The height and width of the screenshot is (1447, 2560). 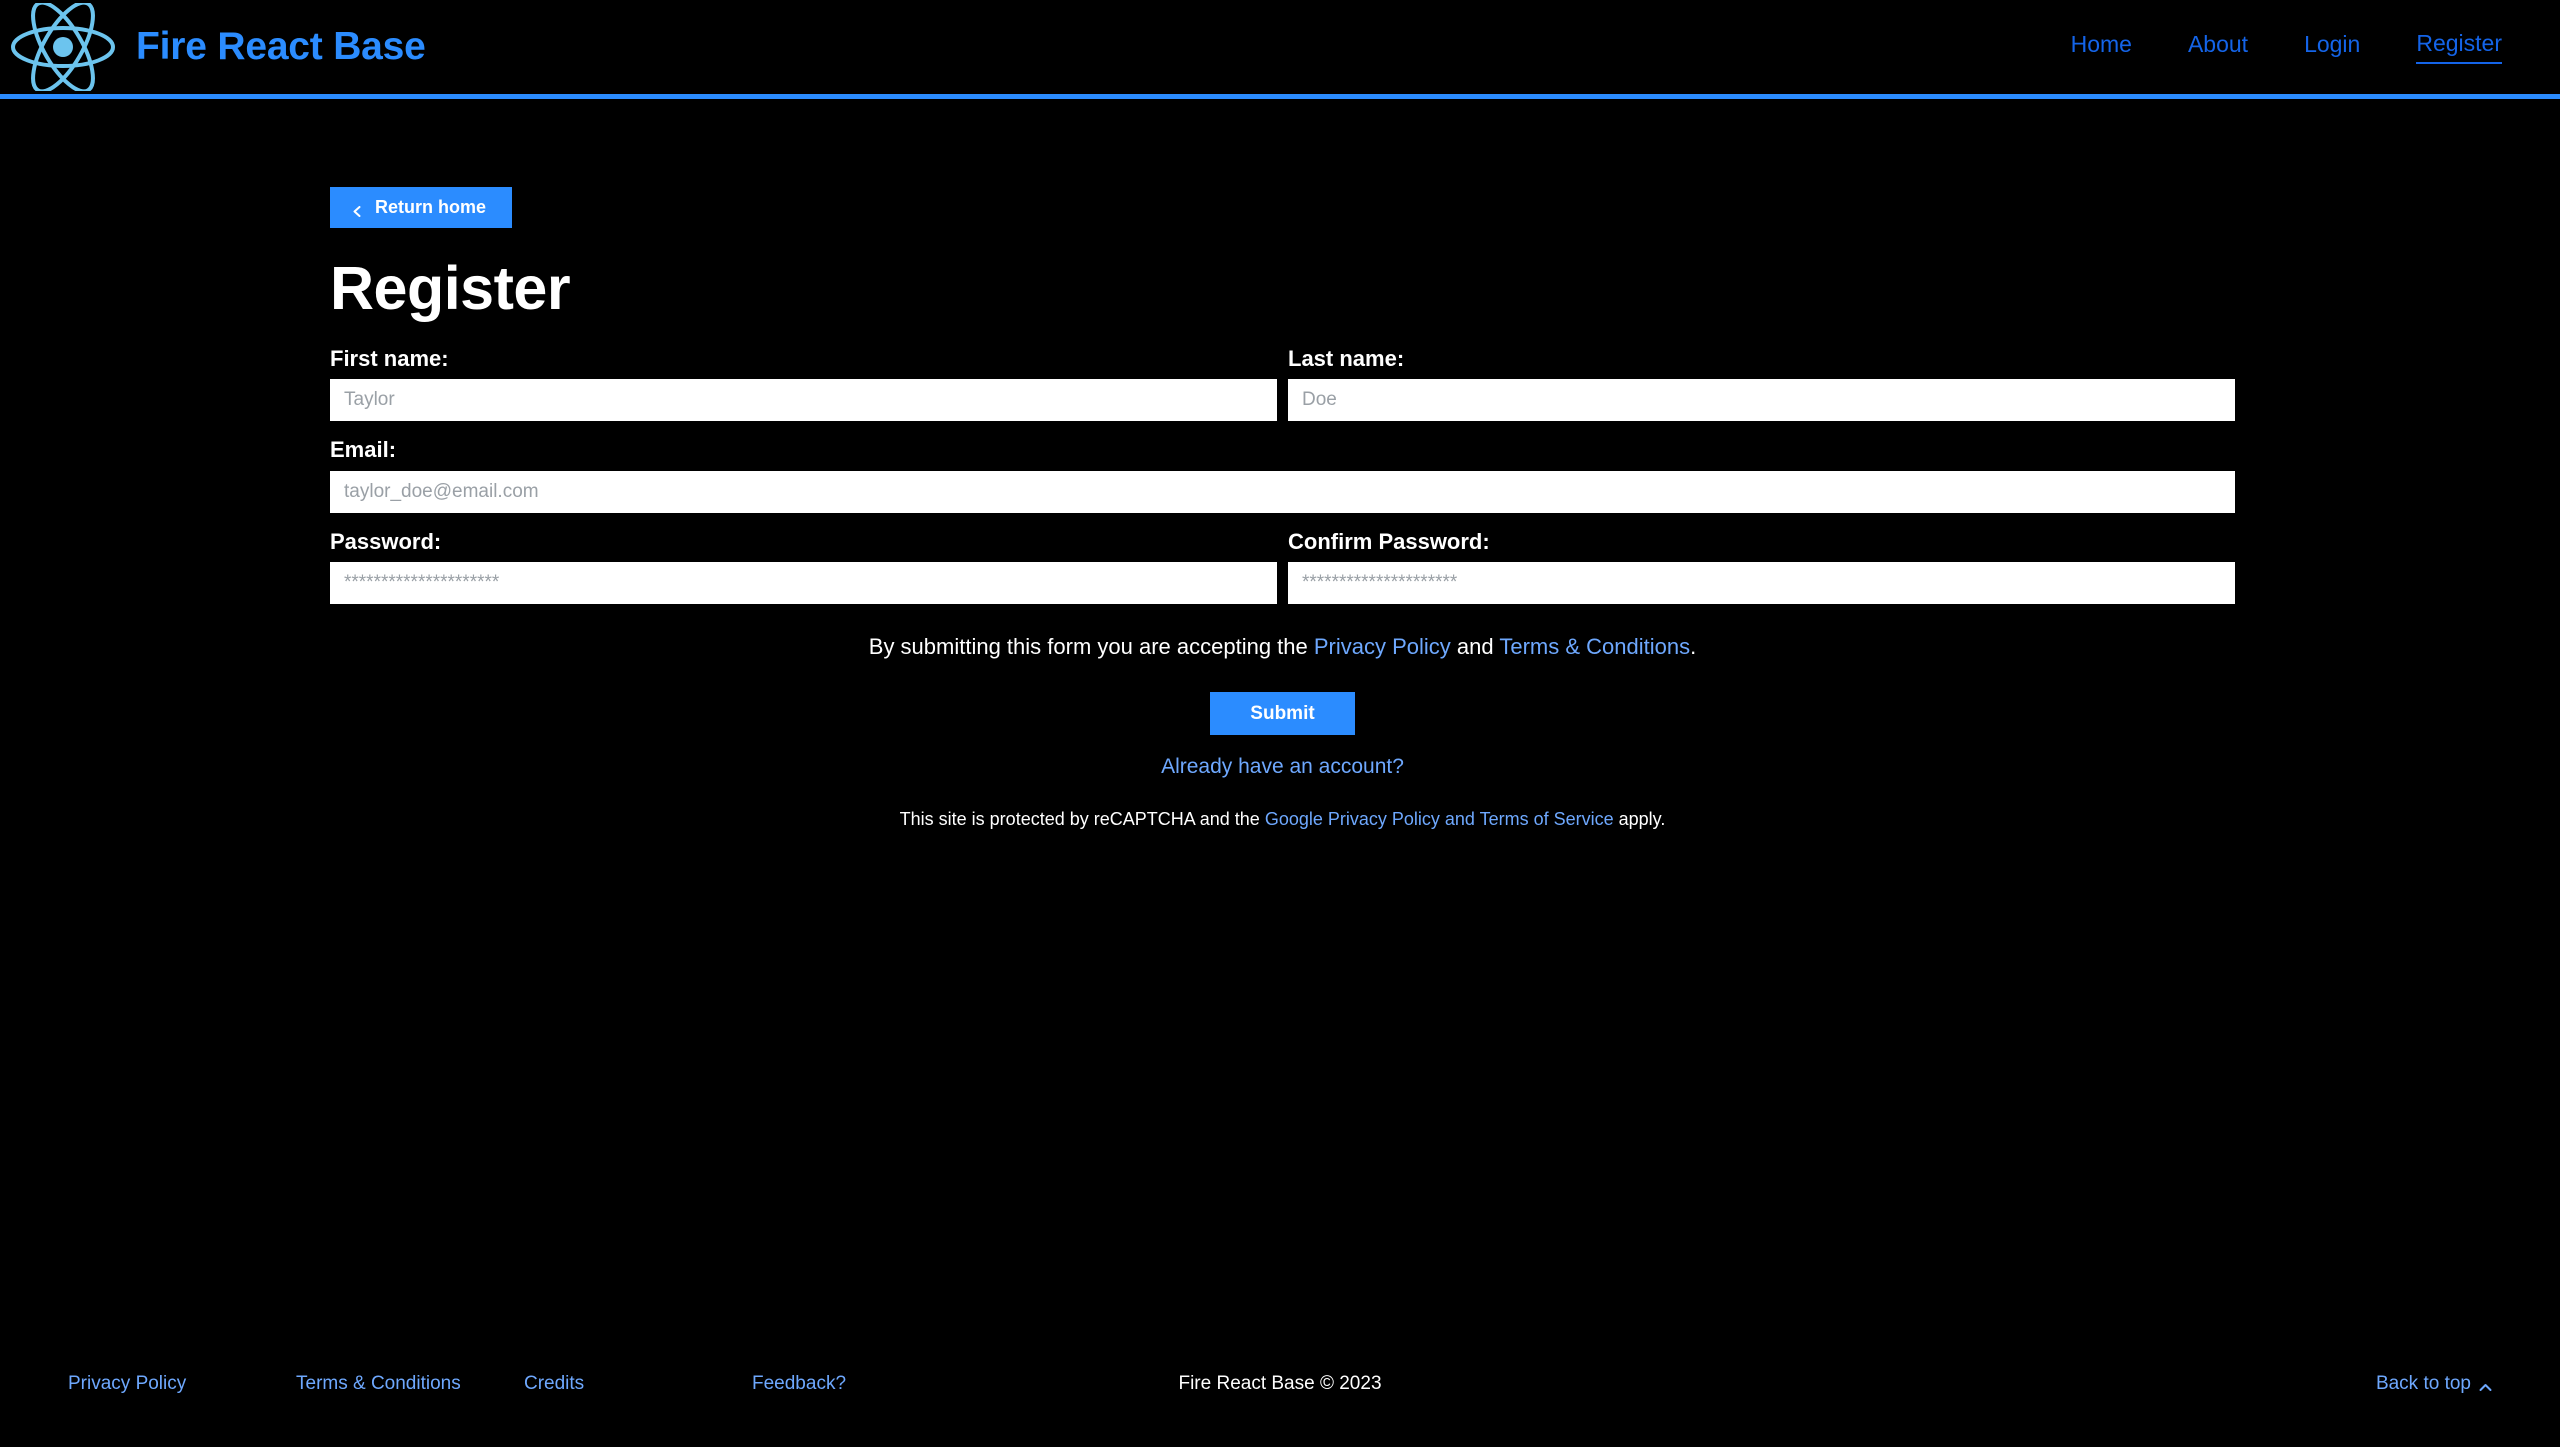 I want to click on chevron-up-icon, so click(x=2485, y=1384).